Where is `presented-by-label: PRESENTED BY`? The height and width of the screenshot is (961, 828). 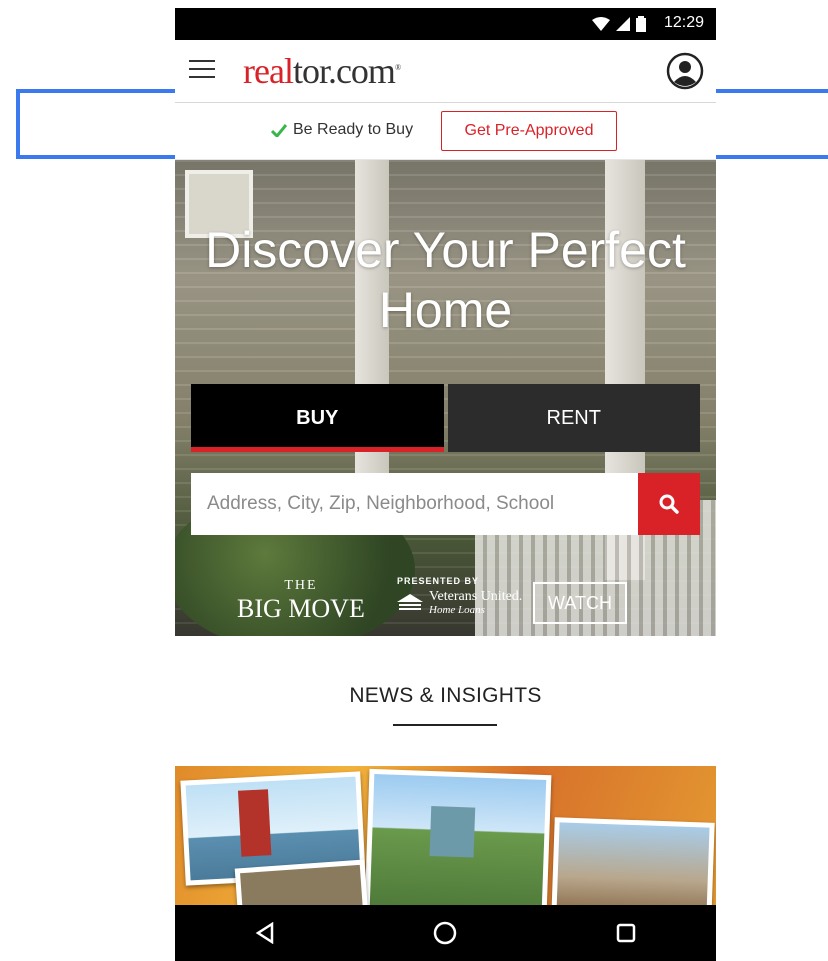 presented-by-label: PRESENTED BY is located at coordinates (438, 581).